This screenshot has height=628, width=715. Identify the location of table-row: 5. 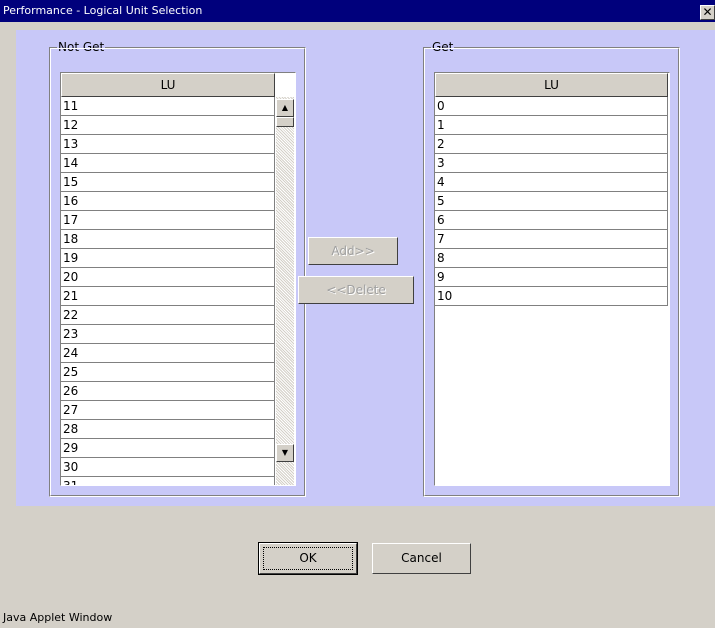
(551, 201).